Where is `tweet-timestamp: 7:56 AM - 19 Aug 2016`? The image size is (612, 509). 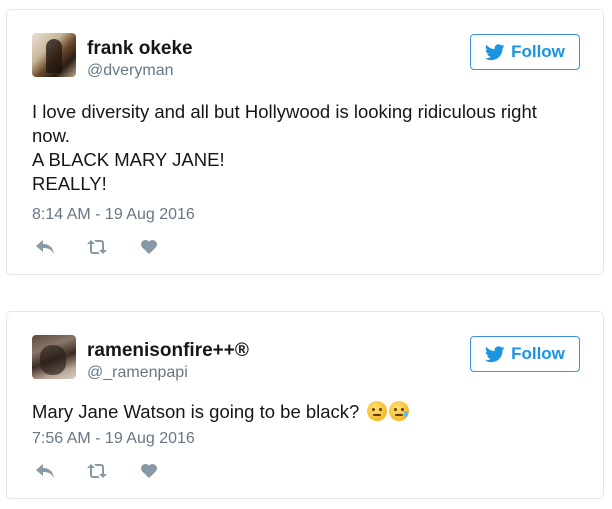
tweet-timestamp: 7:56 AM - 19 Aug 2016 is located at coordinates (113, 439).